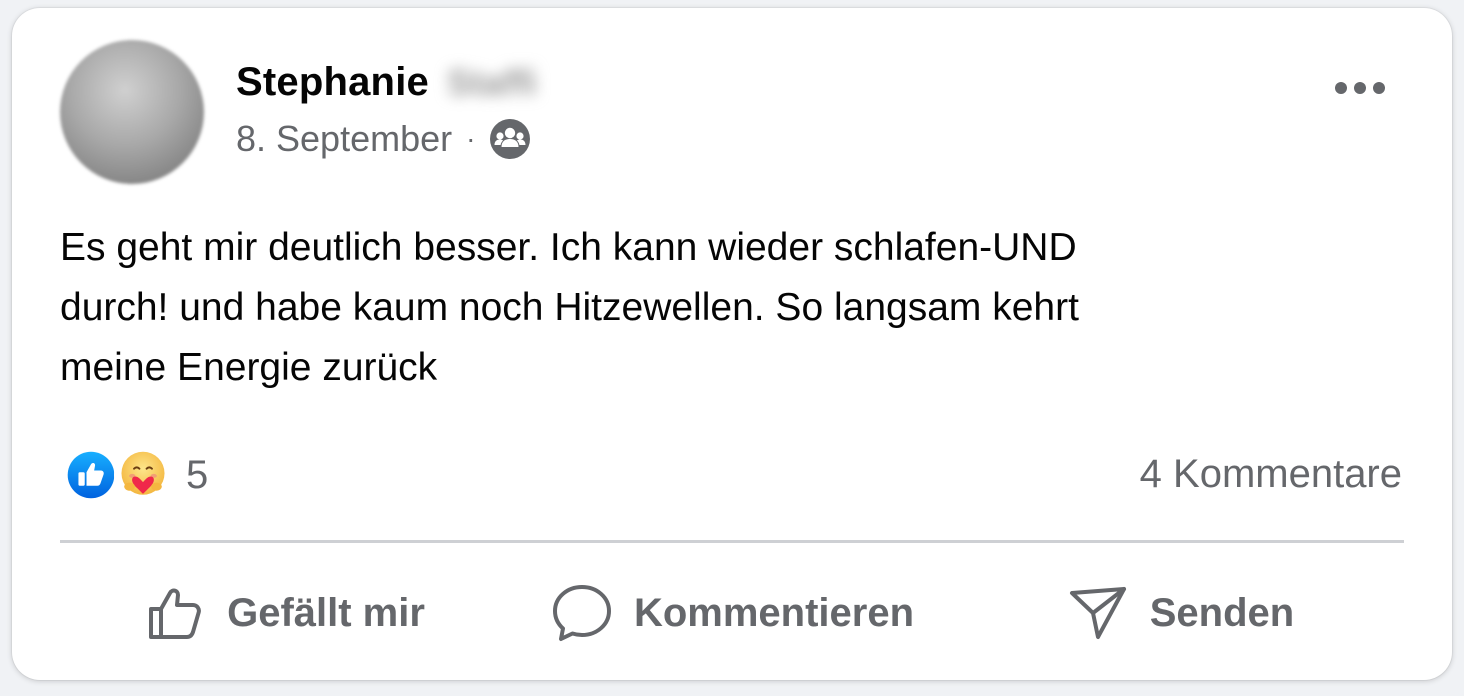 This screenshot has width=1464, height=696. Describe the element at coordinates (1271, 474) in the screenshot. I see `comments-count-link: 4 Kommentare` at that location.